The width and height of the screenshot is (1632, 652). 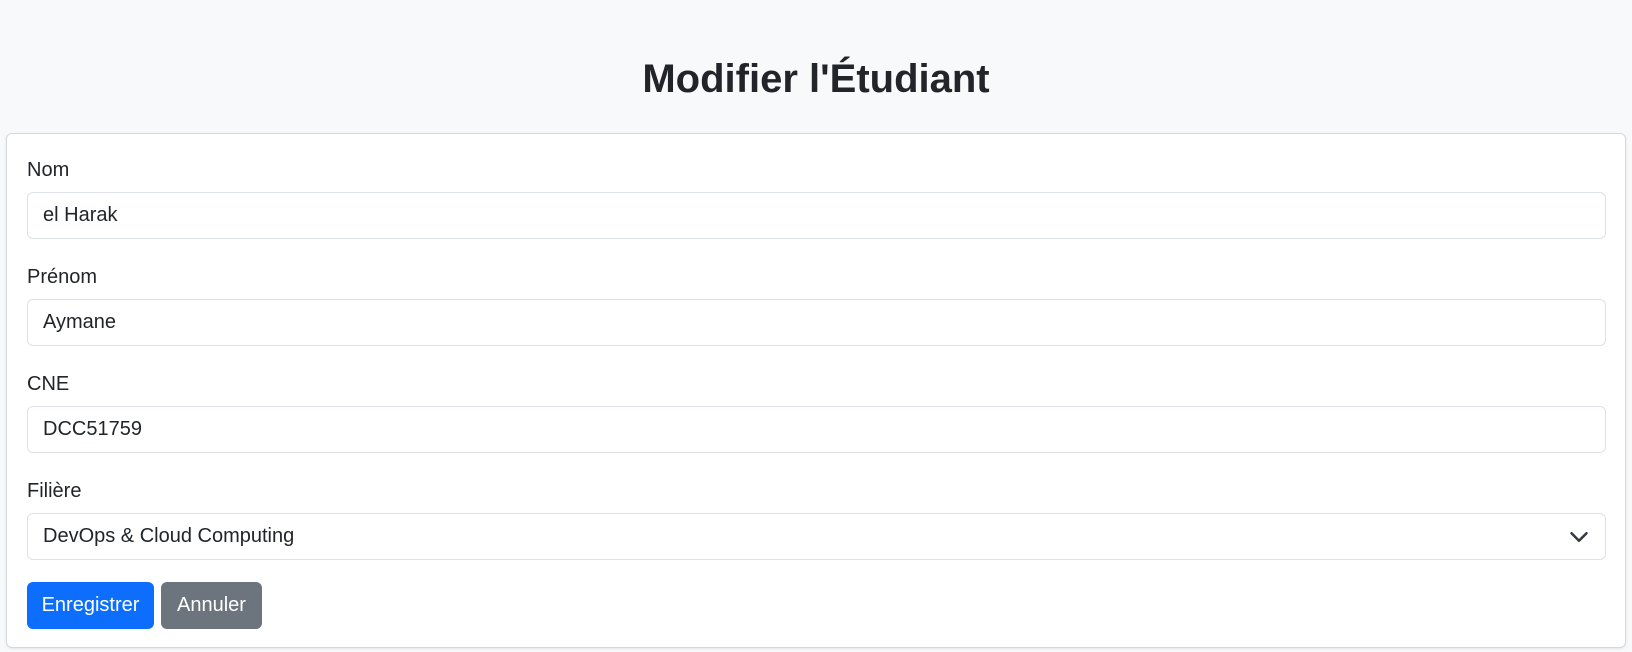 I want to click on nom-input, so click(x=816, y=215).